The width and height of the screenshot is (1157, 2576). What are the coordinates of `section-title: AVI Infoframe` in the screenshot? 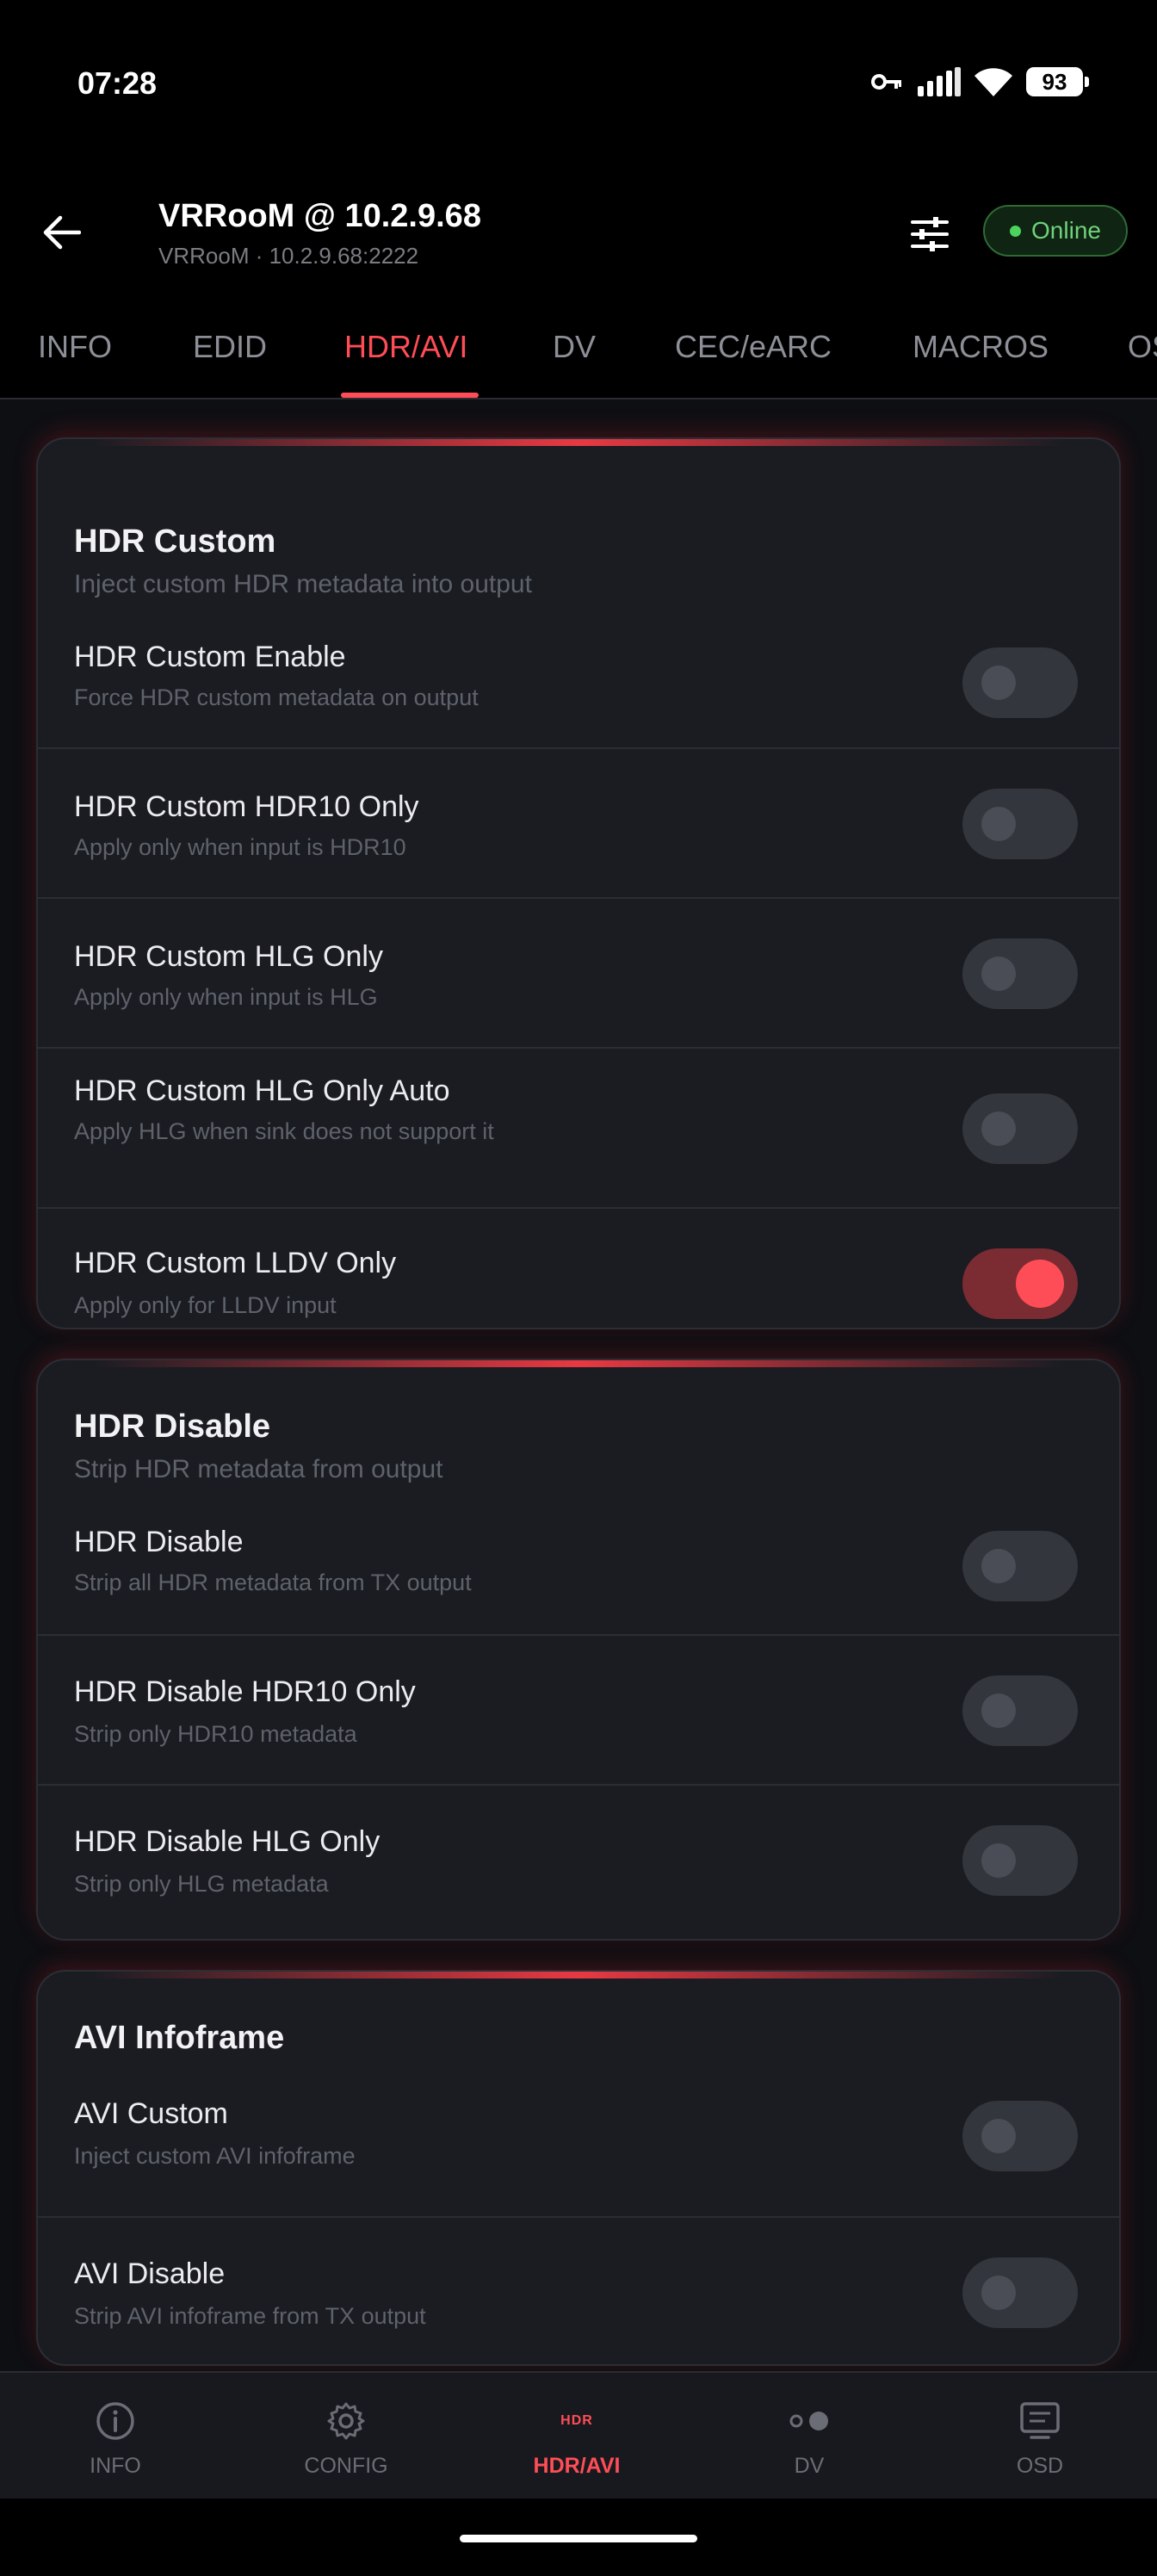 It's located at (179, 2038).